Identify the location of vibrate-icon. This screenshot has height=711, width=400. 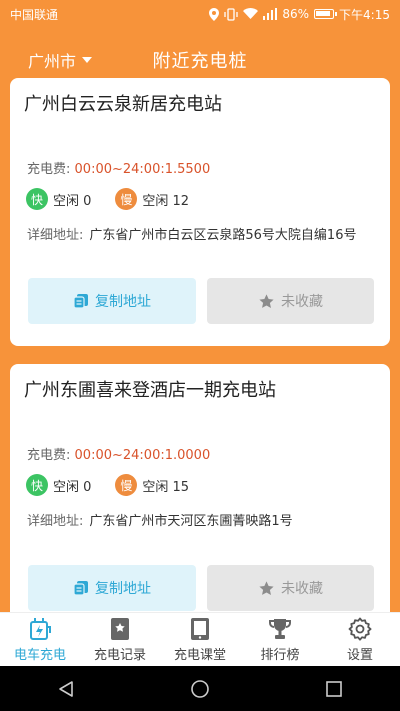
(231, 14).